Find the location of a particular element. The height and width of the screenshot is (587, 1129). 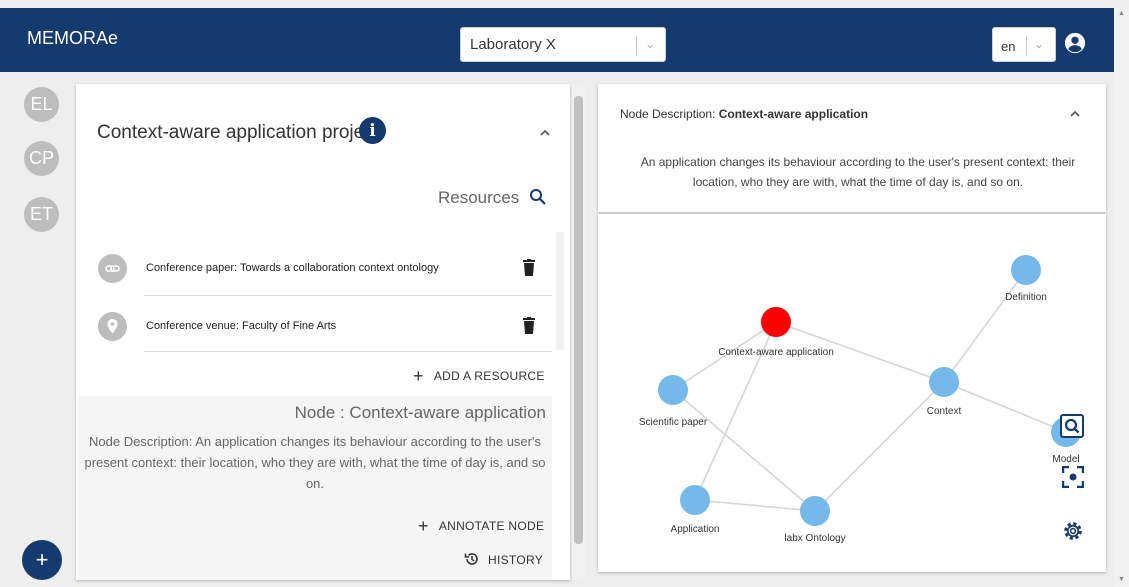

graph-node-definition is located at coordinates (1026, 270).